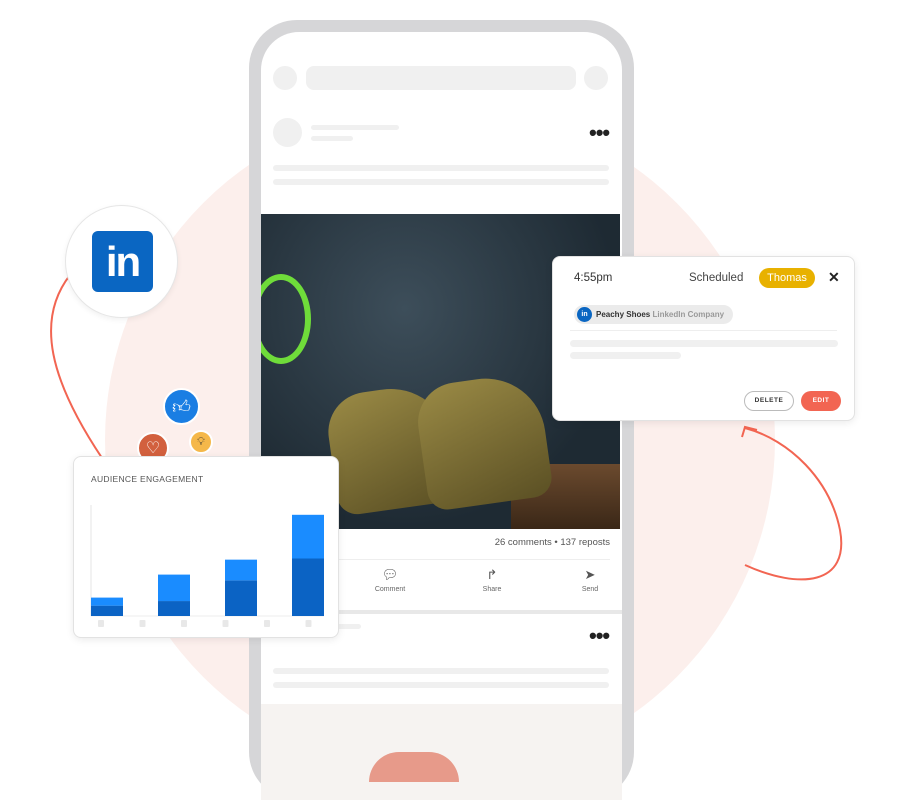 This screenshot has height=800, width=910. I want to click on linkedin-logo: in, so click(122, 261).